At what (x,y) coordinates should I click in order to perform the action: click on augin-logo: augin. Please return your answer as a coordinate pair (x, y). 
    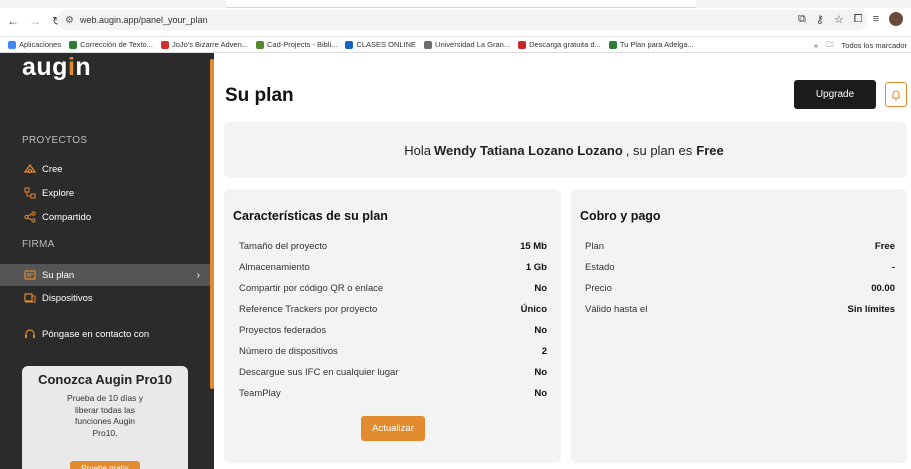
    Looking at the image, I should click on (56, 67).